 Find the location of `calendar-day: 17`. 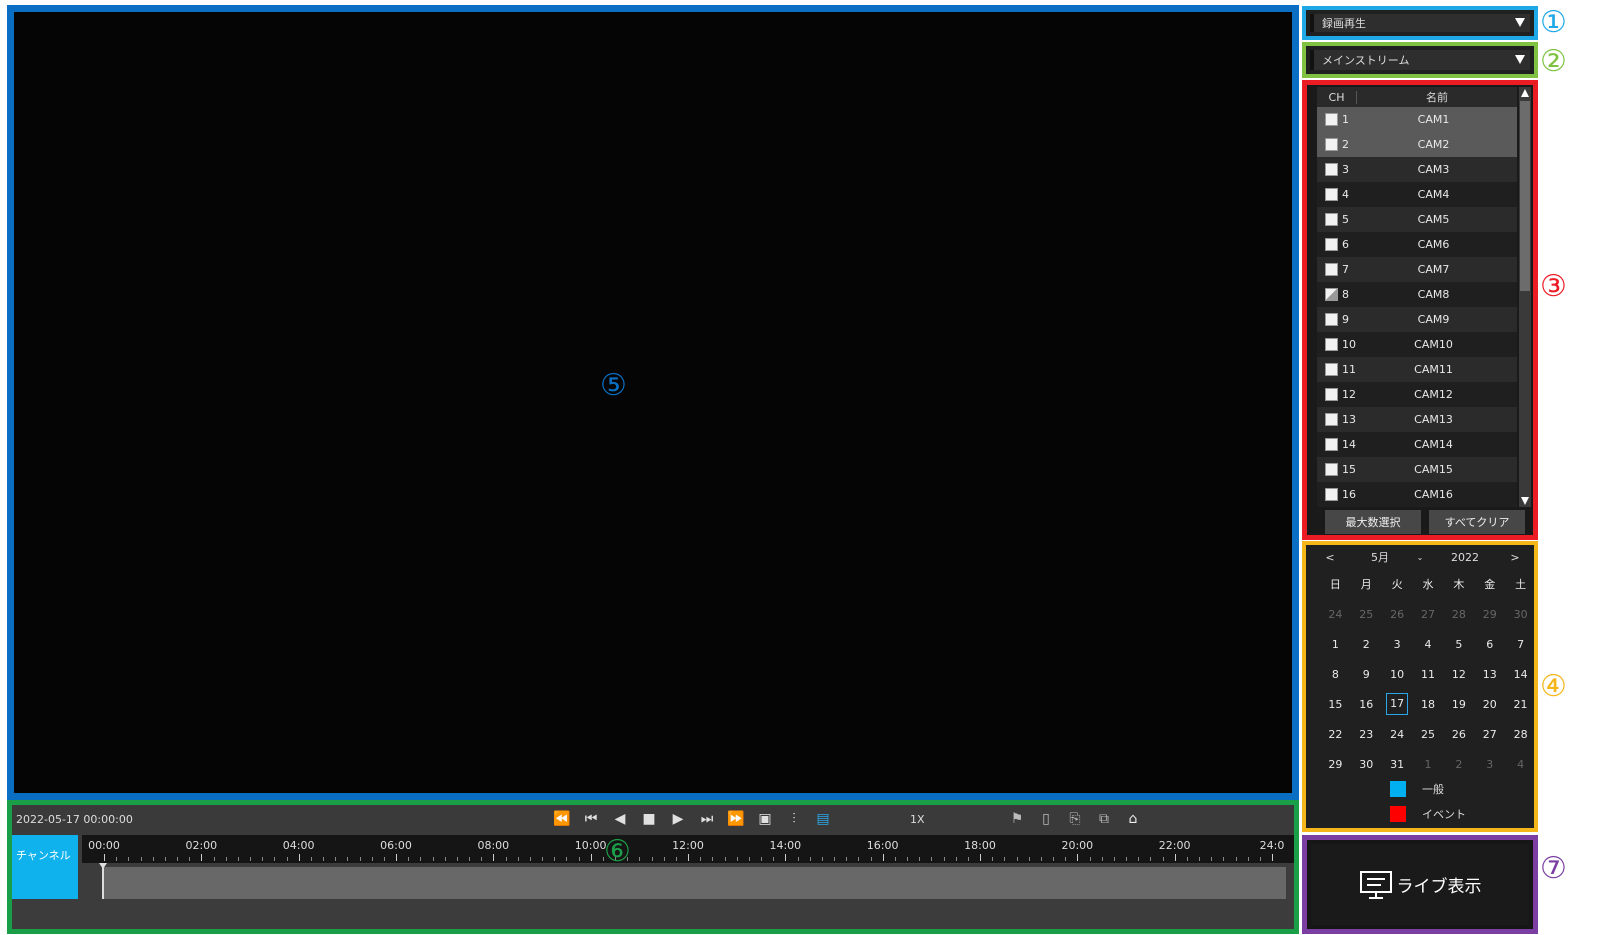

calendar-day: 17 is located at coordinates (1397, 704).